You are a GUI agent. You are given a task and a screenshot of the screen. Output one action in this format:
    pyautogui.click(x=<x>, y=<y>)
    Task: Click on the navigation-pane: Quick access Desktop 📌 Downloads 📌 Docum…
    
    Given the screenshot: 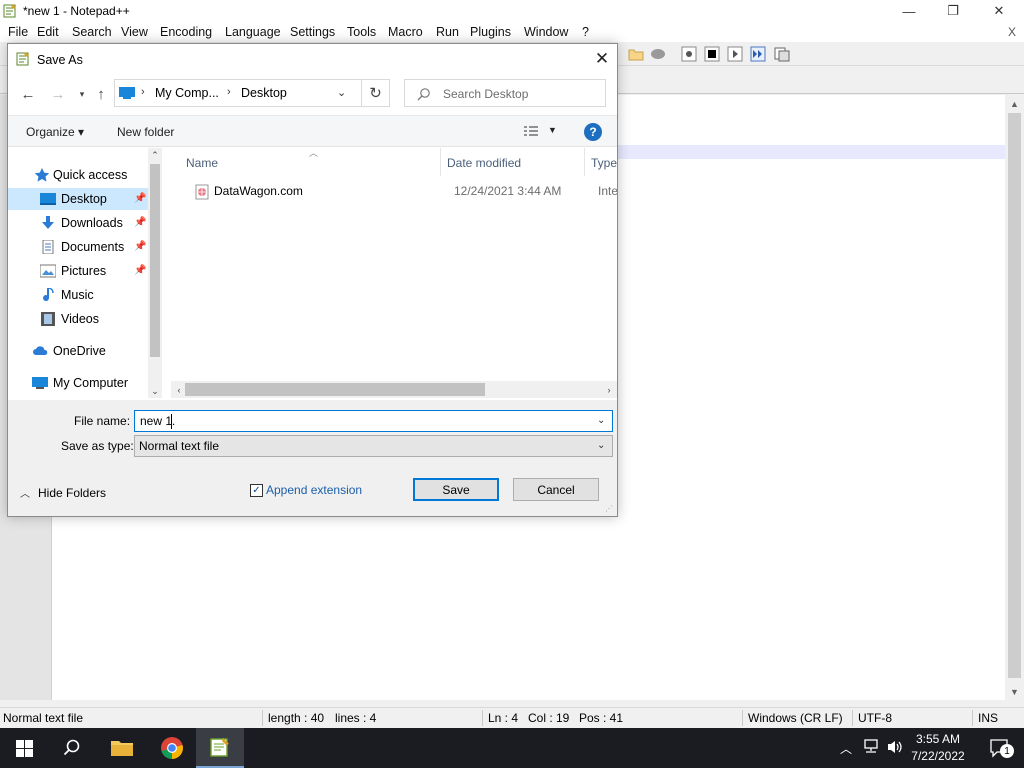 What is the action you would take?
    pyautogui.click(x=85, y=273)
    